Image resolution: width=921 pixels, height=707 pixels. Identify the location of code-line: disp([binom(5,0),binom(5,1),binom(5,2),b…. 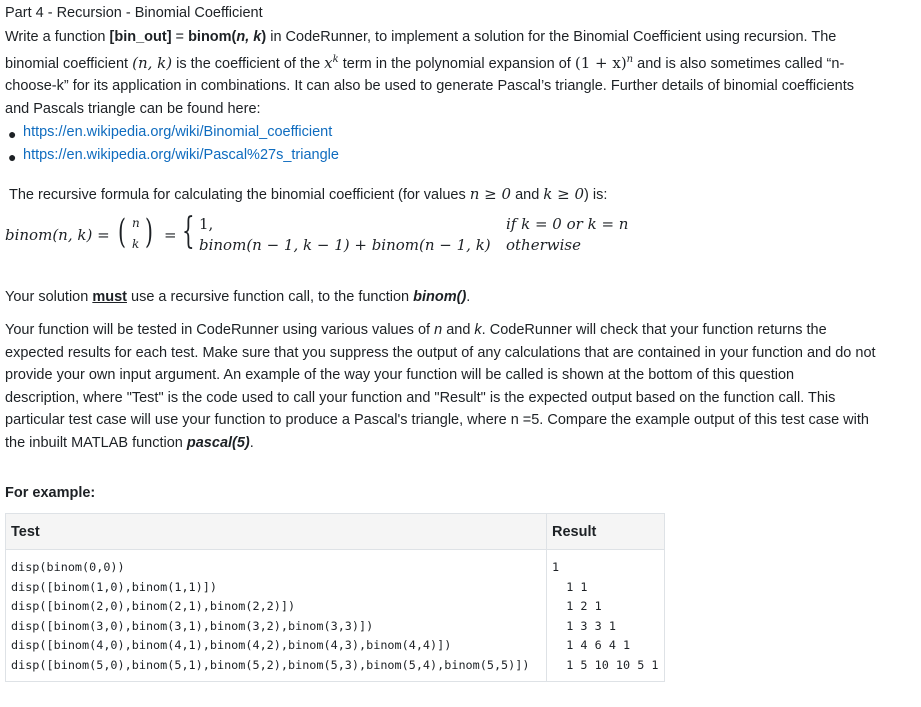
(270, 664).